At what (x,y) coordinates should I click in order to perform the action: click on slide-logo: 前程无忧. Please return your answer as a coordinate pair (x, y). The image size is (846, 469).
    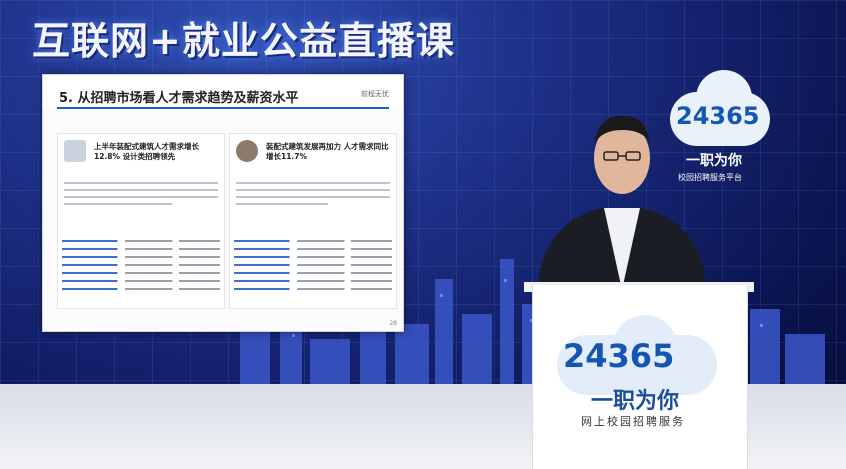
    Looking at the image, I should click on (375, 94).